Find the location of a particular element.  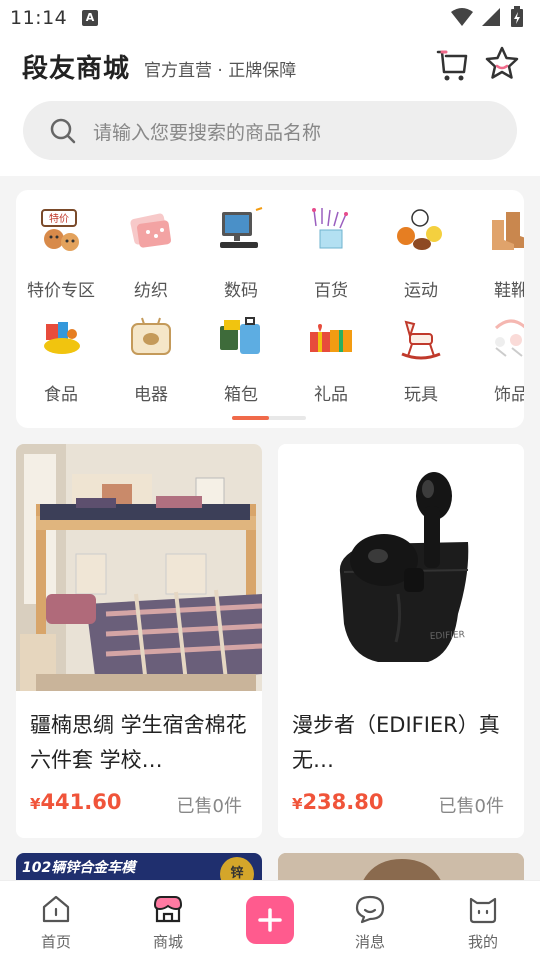

price-value: 441.60 is located at coordinates (81, 802).